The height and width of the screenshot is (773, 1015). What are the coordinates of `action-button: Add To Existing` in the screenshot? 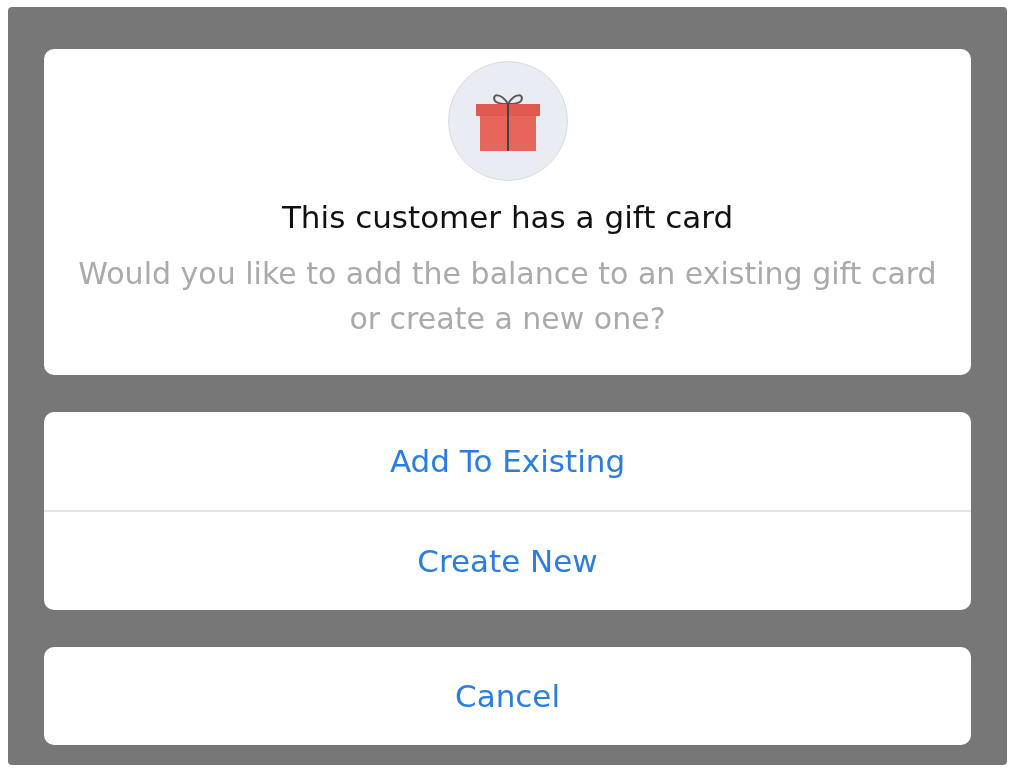 It's located at (507, 461).